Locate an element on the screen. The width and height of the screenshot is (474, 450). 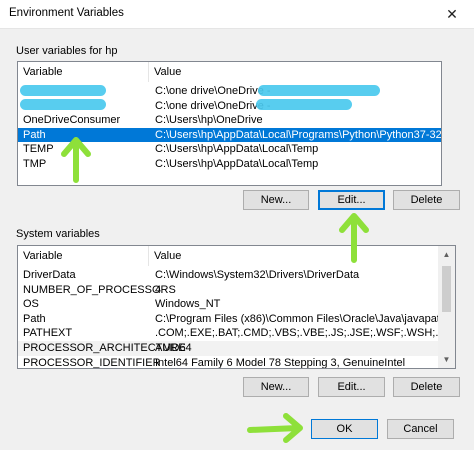
table-row: OS Windows_NT is located at coordinates (228, 304).